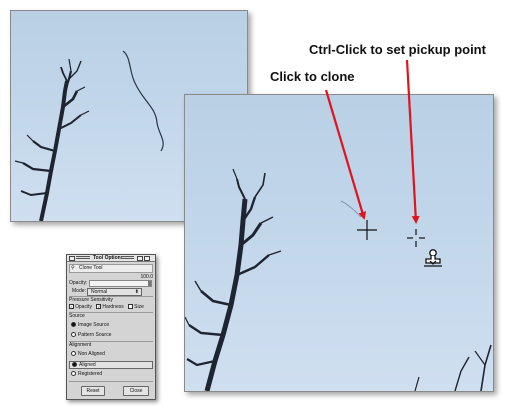  Describe the element at coordinates (397, 49) in the screenshot. I see `pickup-instruction-label: Ctrl-Click to set pickup point` at that location.